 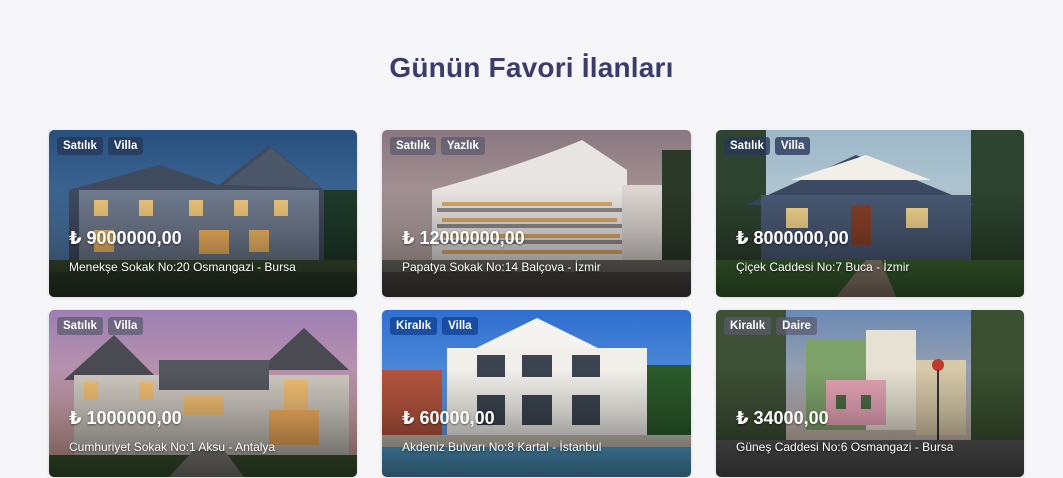 I want to click on listing-badges: Kiralık Daire, so click(x=770, y=326).